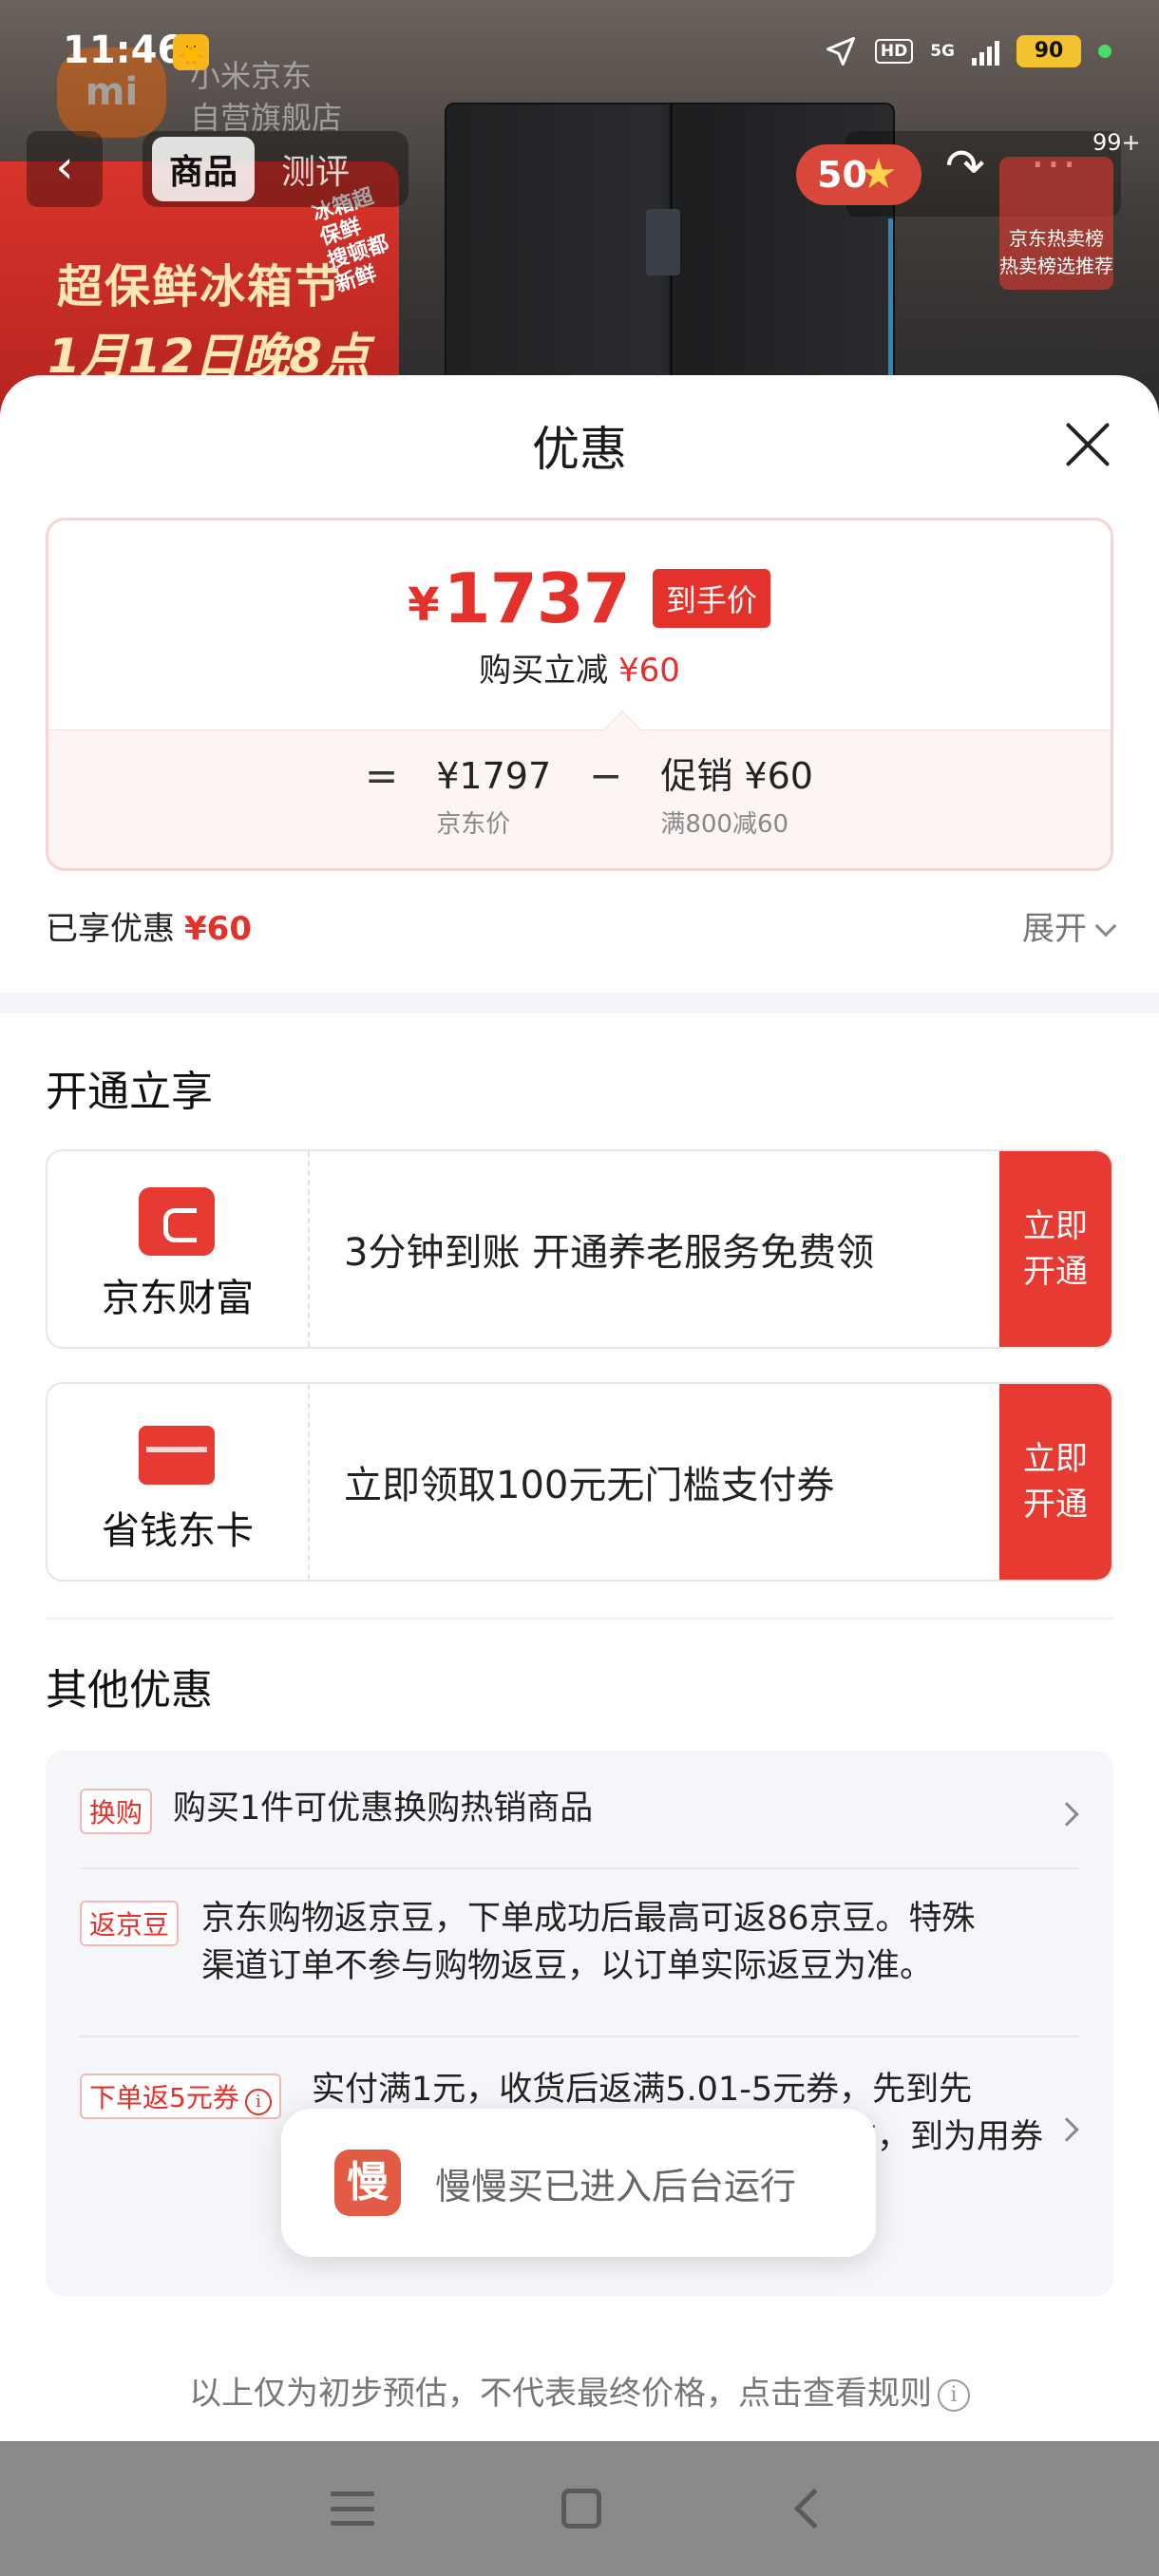 Image resolution: width=1159 pixels, height=2576 pixels. What do you see at coordinates (383, 1809) in the screenshot?
I see `offer-text: 购买1件可优惠换购热销商品` at bounding box center [383, 1809].